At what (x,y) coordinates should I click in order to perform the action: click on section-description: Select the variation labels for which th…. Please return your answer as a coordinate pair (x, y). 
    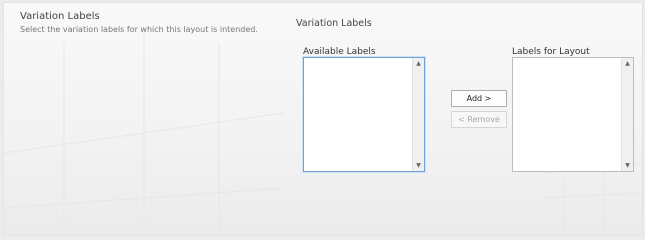
    Looking at the image, I should click on (139, 29).